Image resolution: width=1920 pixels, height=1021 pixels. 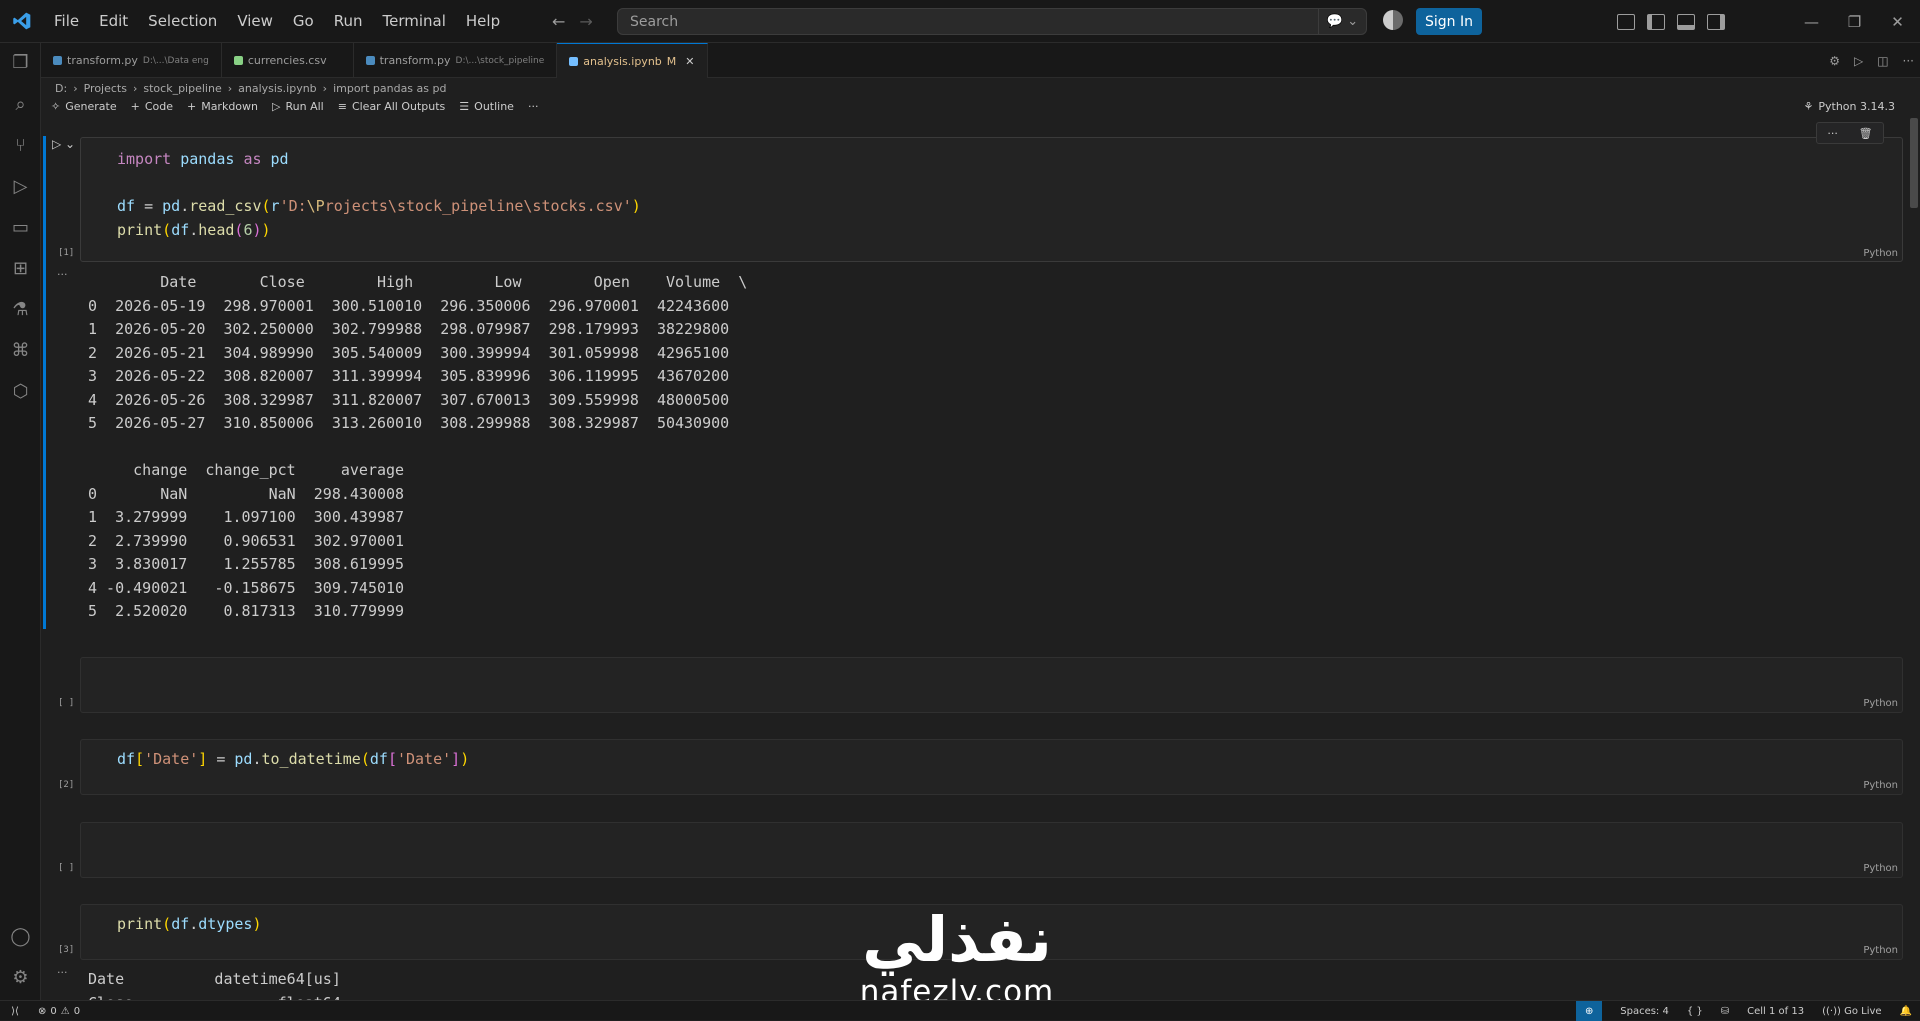 What do you see at coordinates (303, 21) in the screenshot?
I see `menu-go: Go` at bounding box center [303, 21].